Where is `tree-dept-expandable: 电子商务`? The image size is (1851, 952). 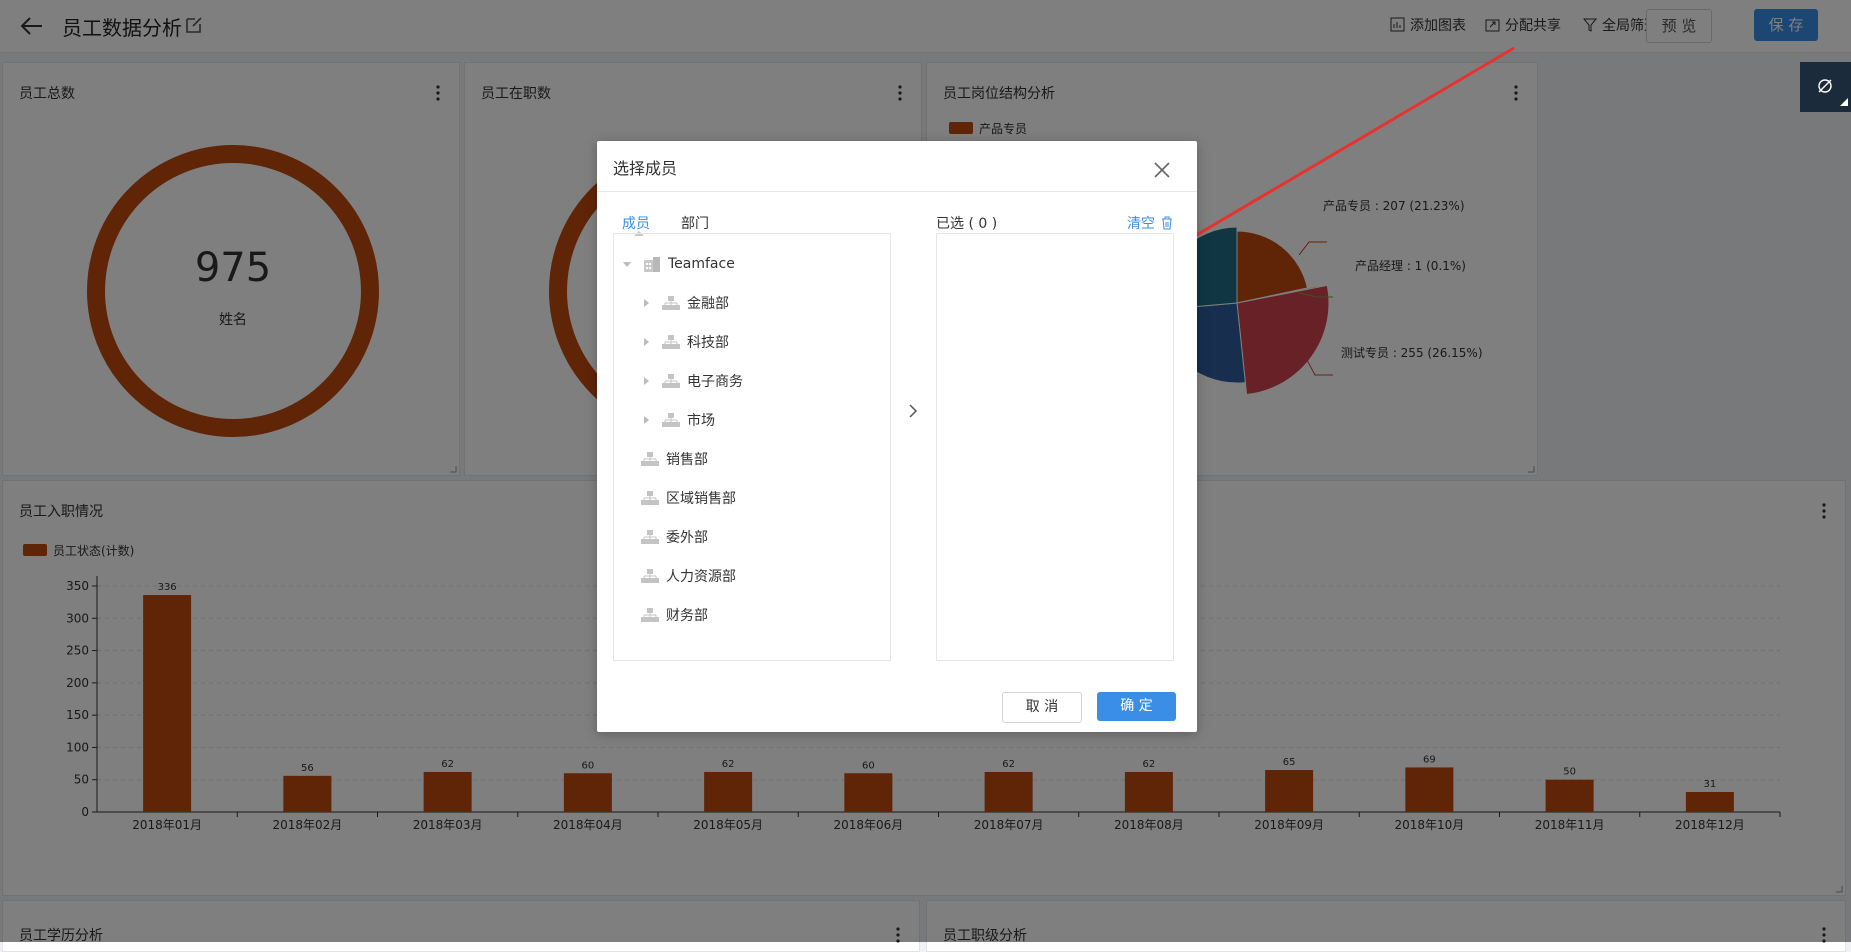 tree-dept-expandable: 电子商务 is located at coordinates (692, 381).